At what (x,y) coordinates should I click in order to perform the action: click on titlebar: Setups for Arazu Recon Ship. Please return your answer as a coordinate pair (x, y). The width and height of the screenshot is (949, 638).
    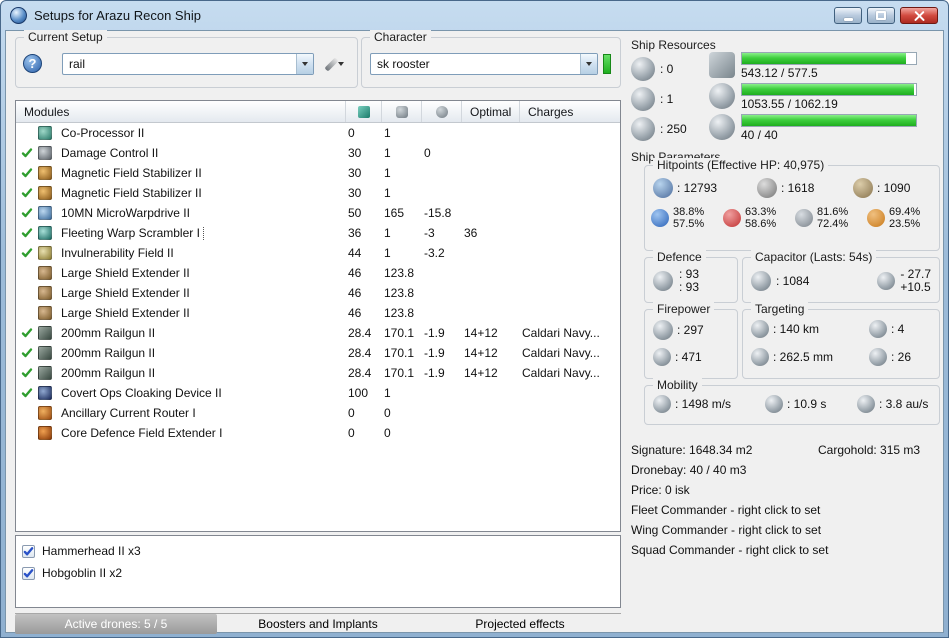
    Looking at the image, I should click on (474, 15).